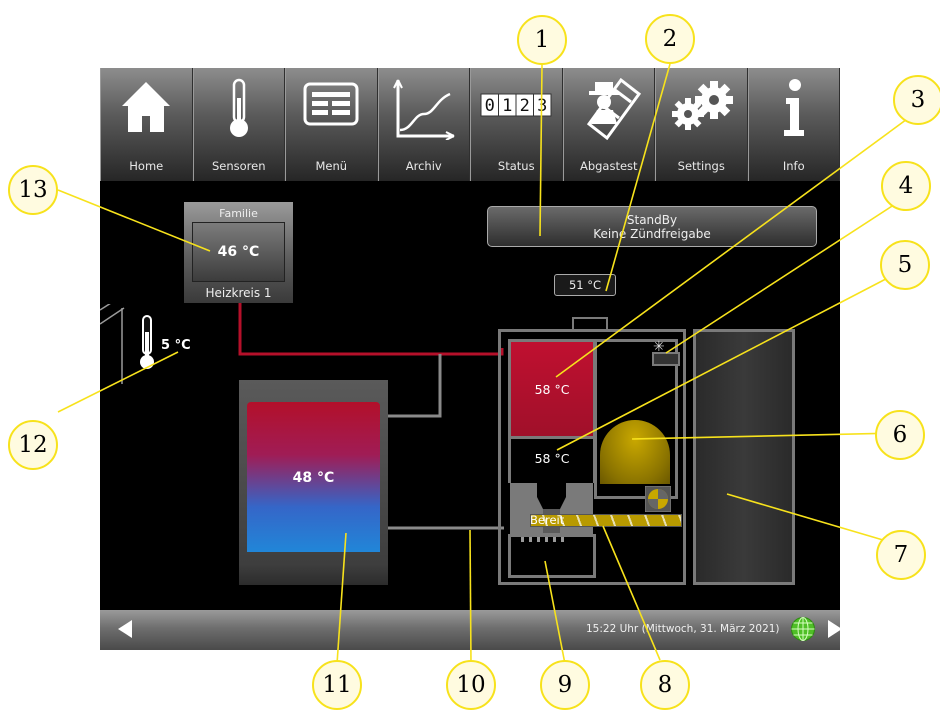  Describe the element at coordinates (901, 555) in the screenshot. I see `callout-7: 7` at that location.